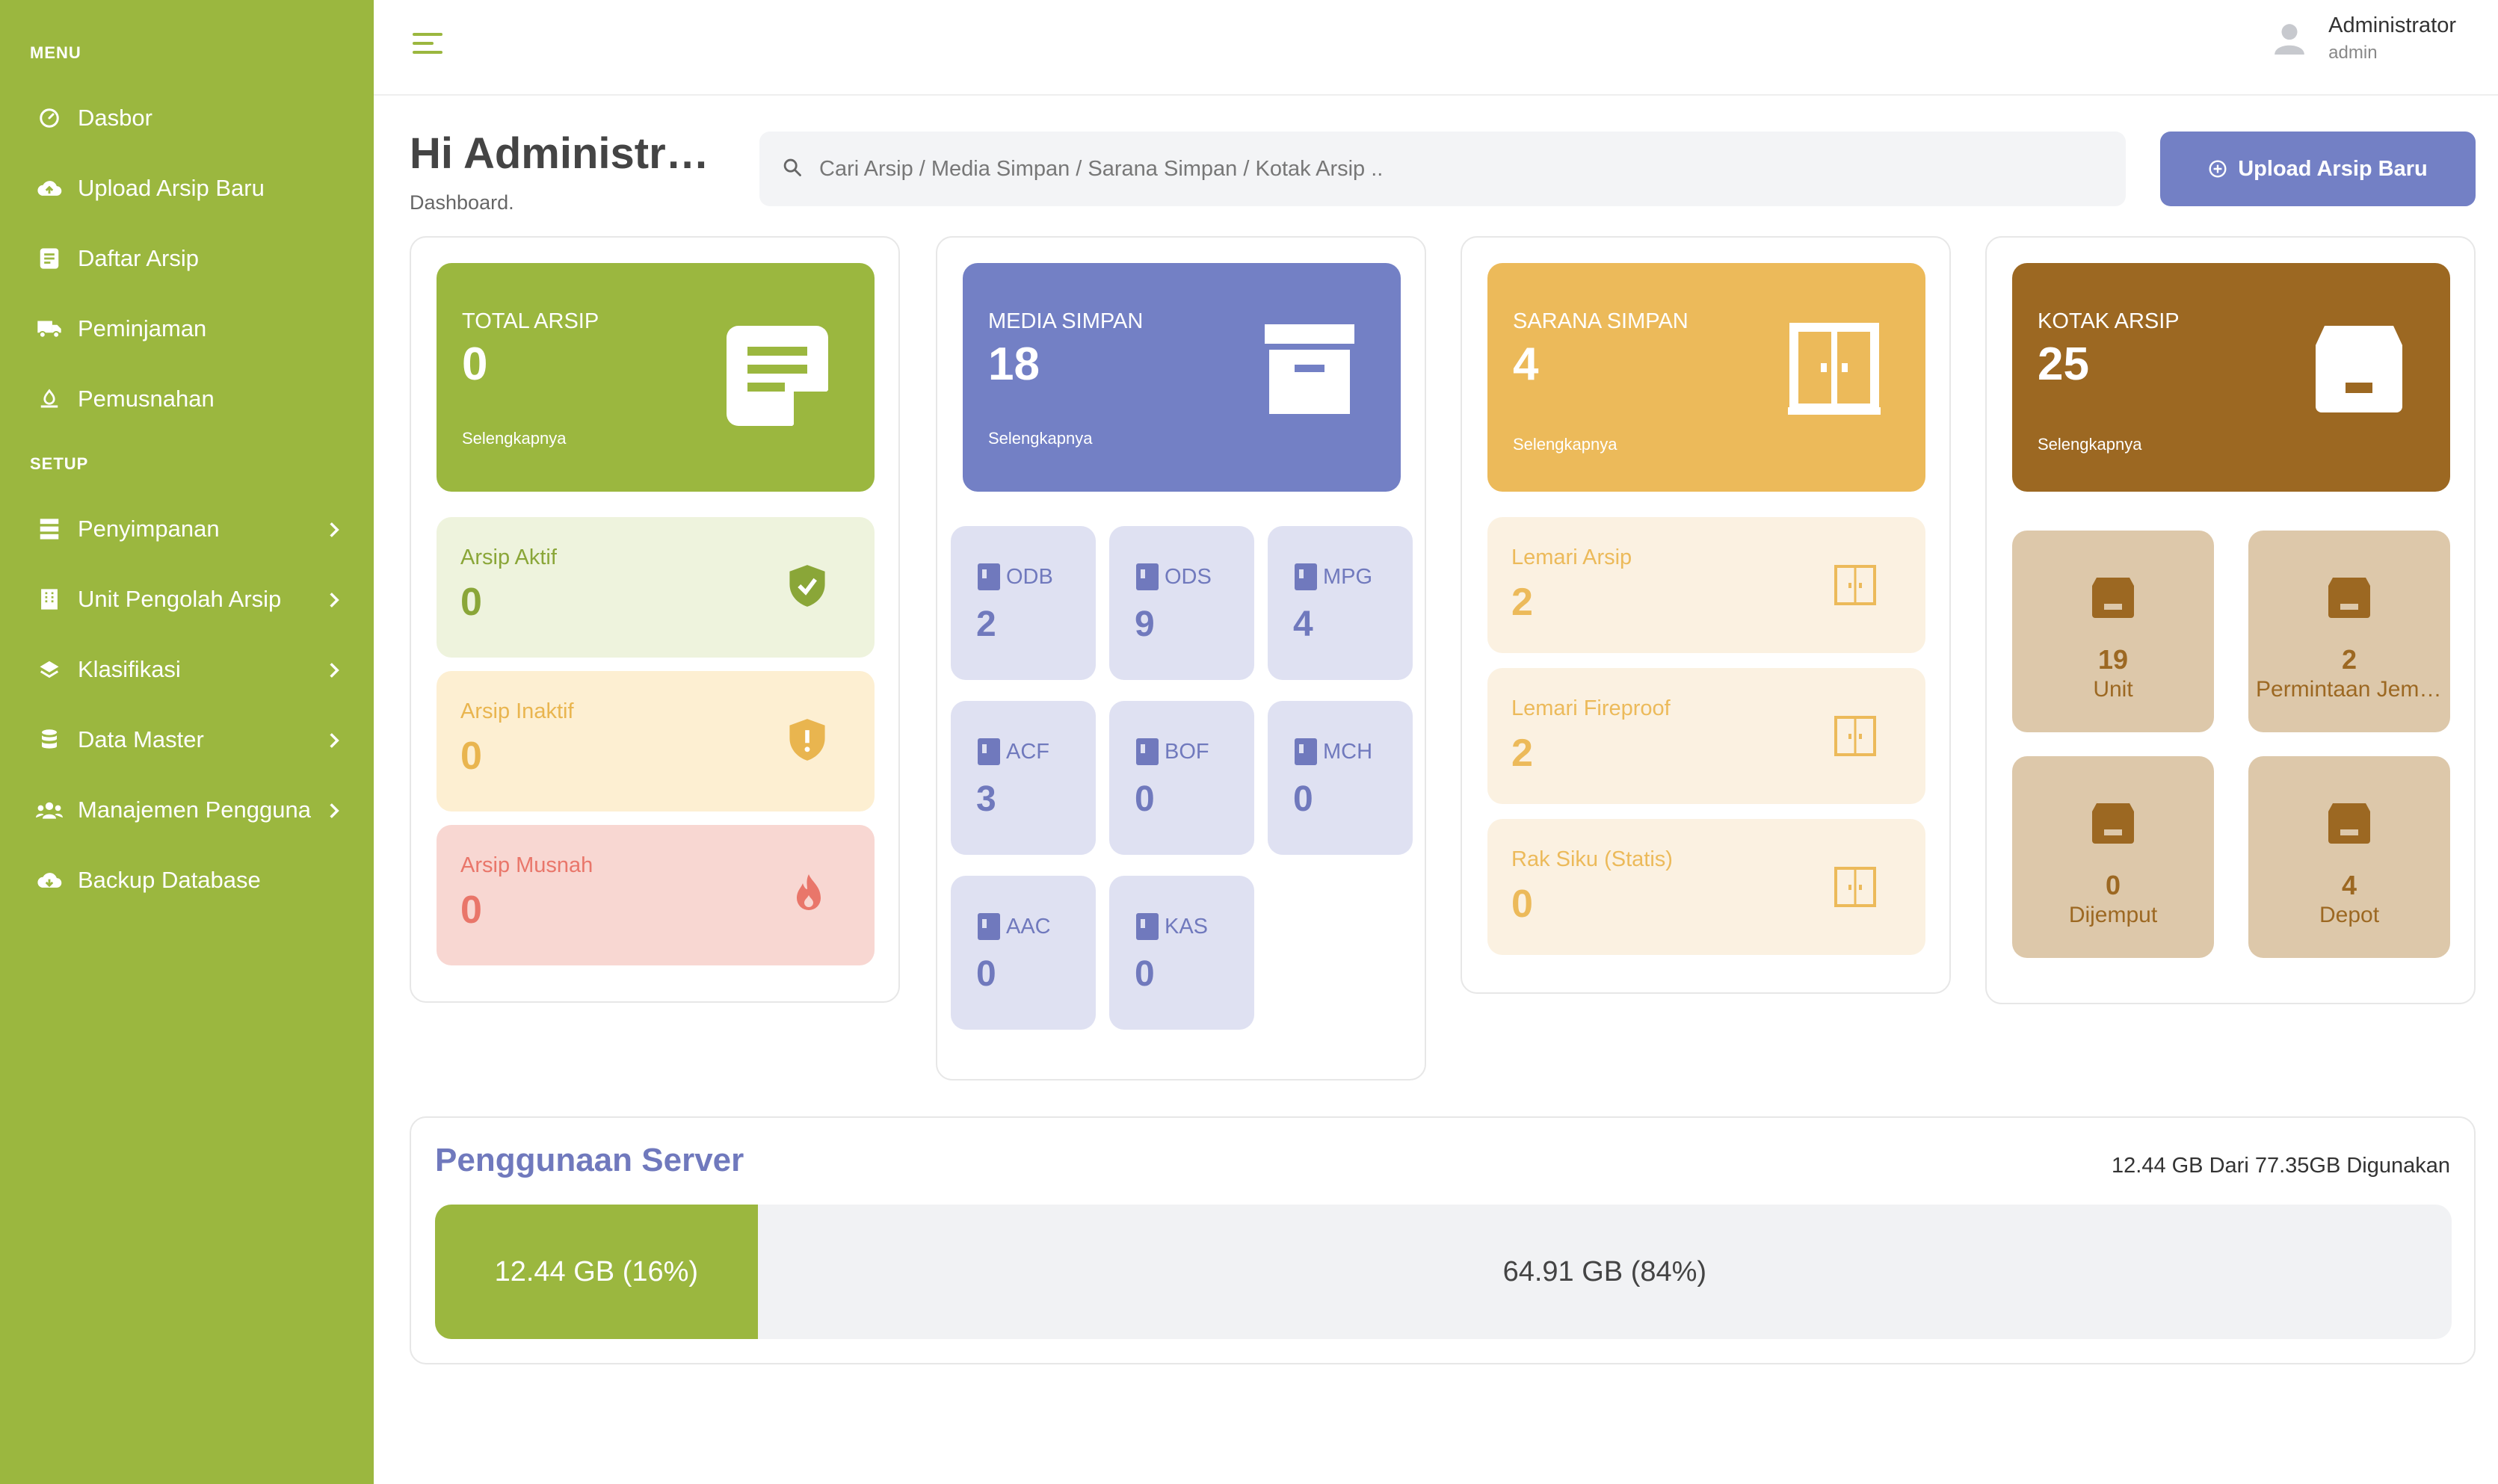  What do you see at coordinates (2362, 38) in the screenshot?
I see `user-menu: Administrator admin` at bounding box center [2362, 38].